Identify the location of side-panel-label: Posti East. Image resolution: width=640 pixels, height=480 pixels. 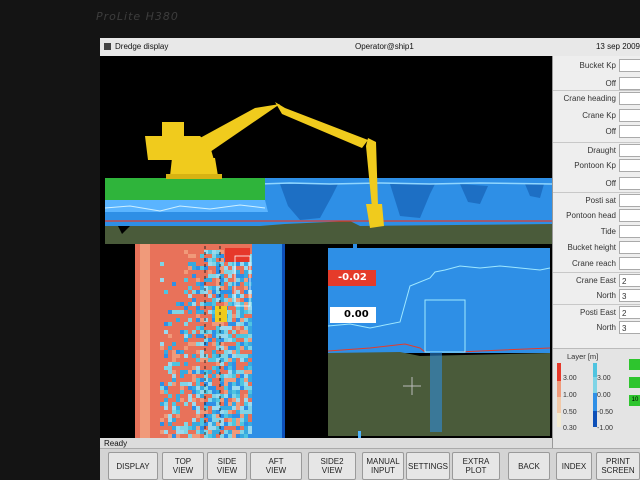
(597, 312).